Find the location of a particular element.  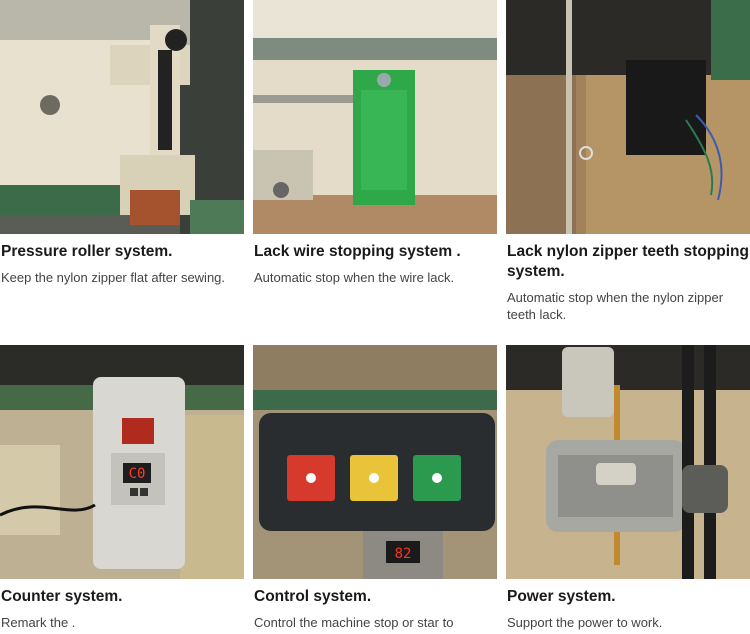

power-photo is located at coordinates (628, 462).